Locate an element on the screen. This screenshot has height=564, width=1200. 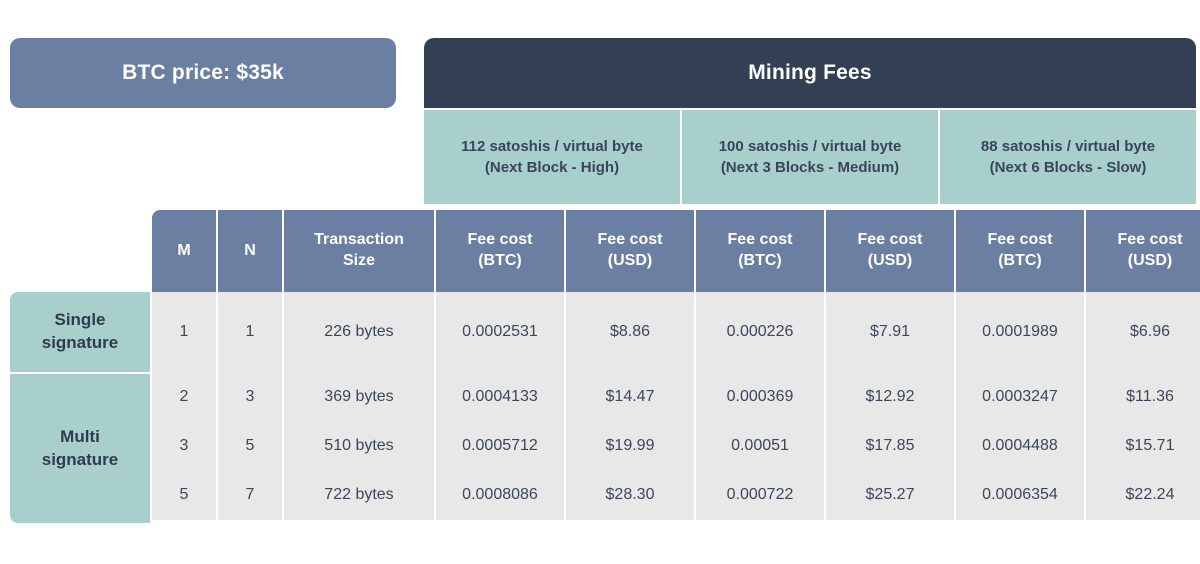
cell-high-btc: 0.0002531 is located at coordinates (500, 332).